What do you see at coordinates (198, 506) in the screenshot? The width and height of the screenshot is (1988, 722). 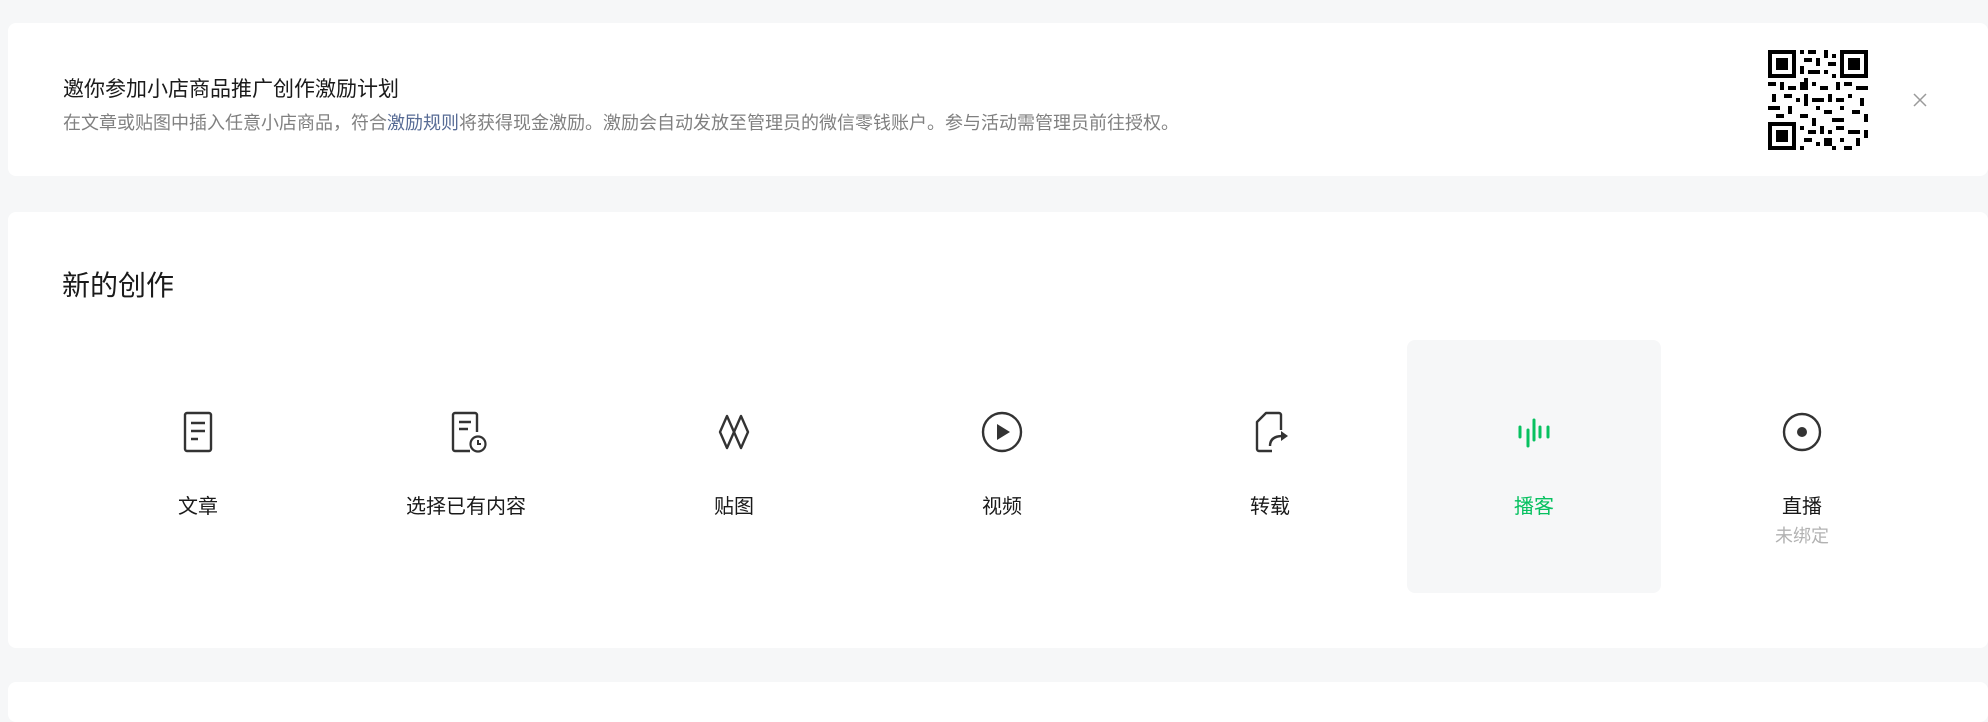 I see `item-label: 文章` at bounding box center [198, 506].